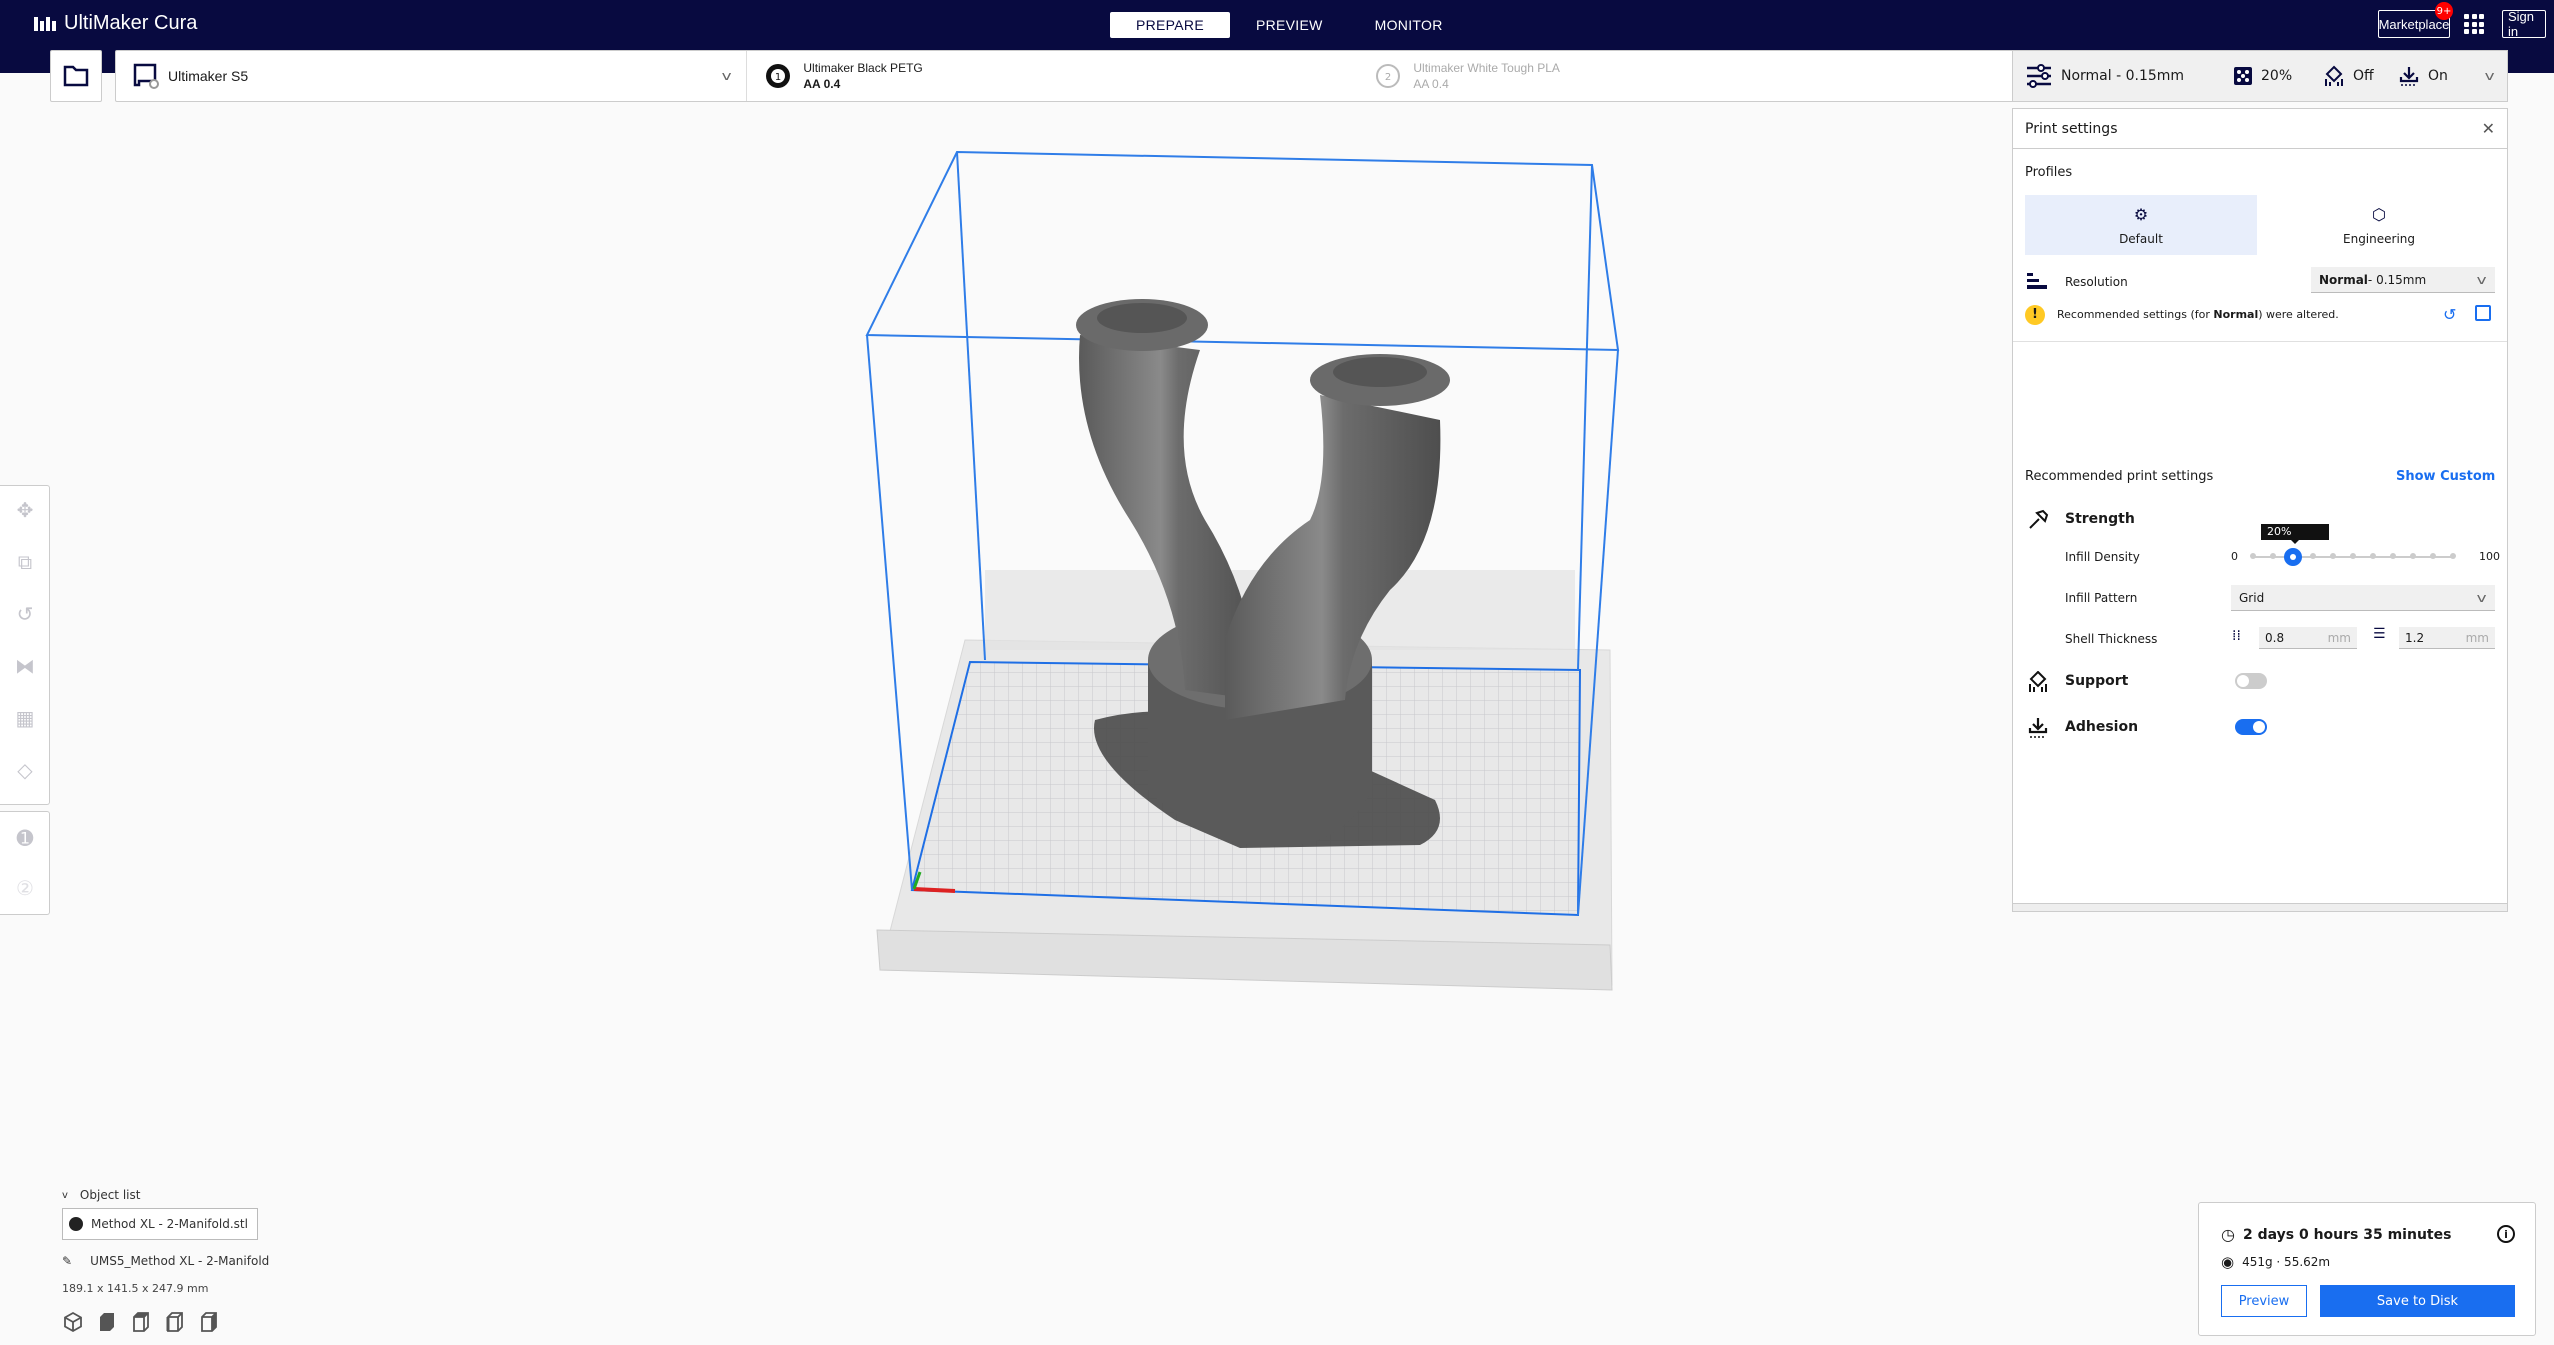  Describe the element at coordinates (25, 562) in the screenshot. I see `scale-tool-icon: ⧉` at that location.